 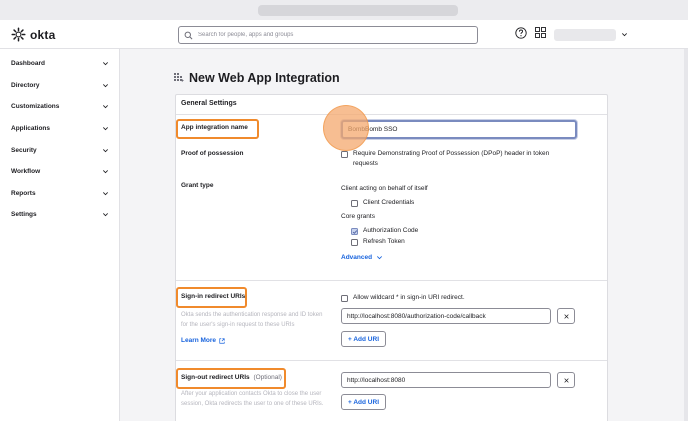 I want to click on signin-uri-input, so click(x=446, y=316).